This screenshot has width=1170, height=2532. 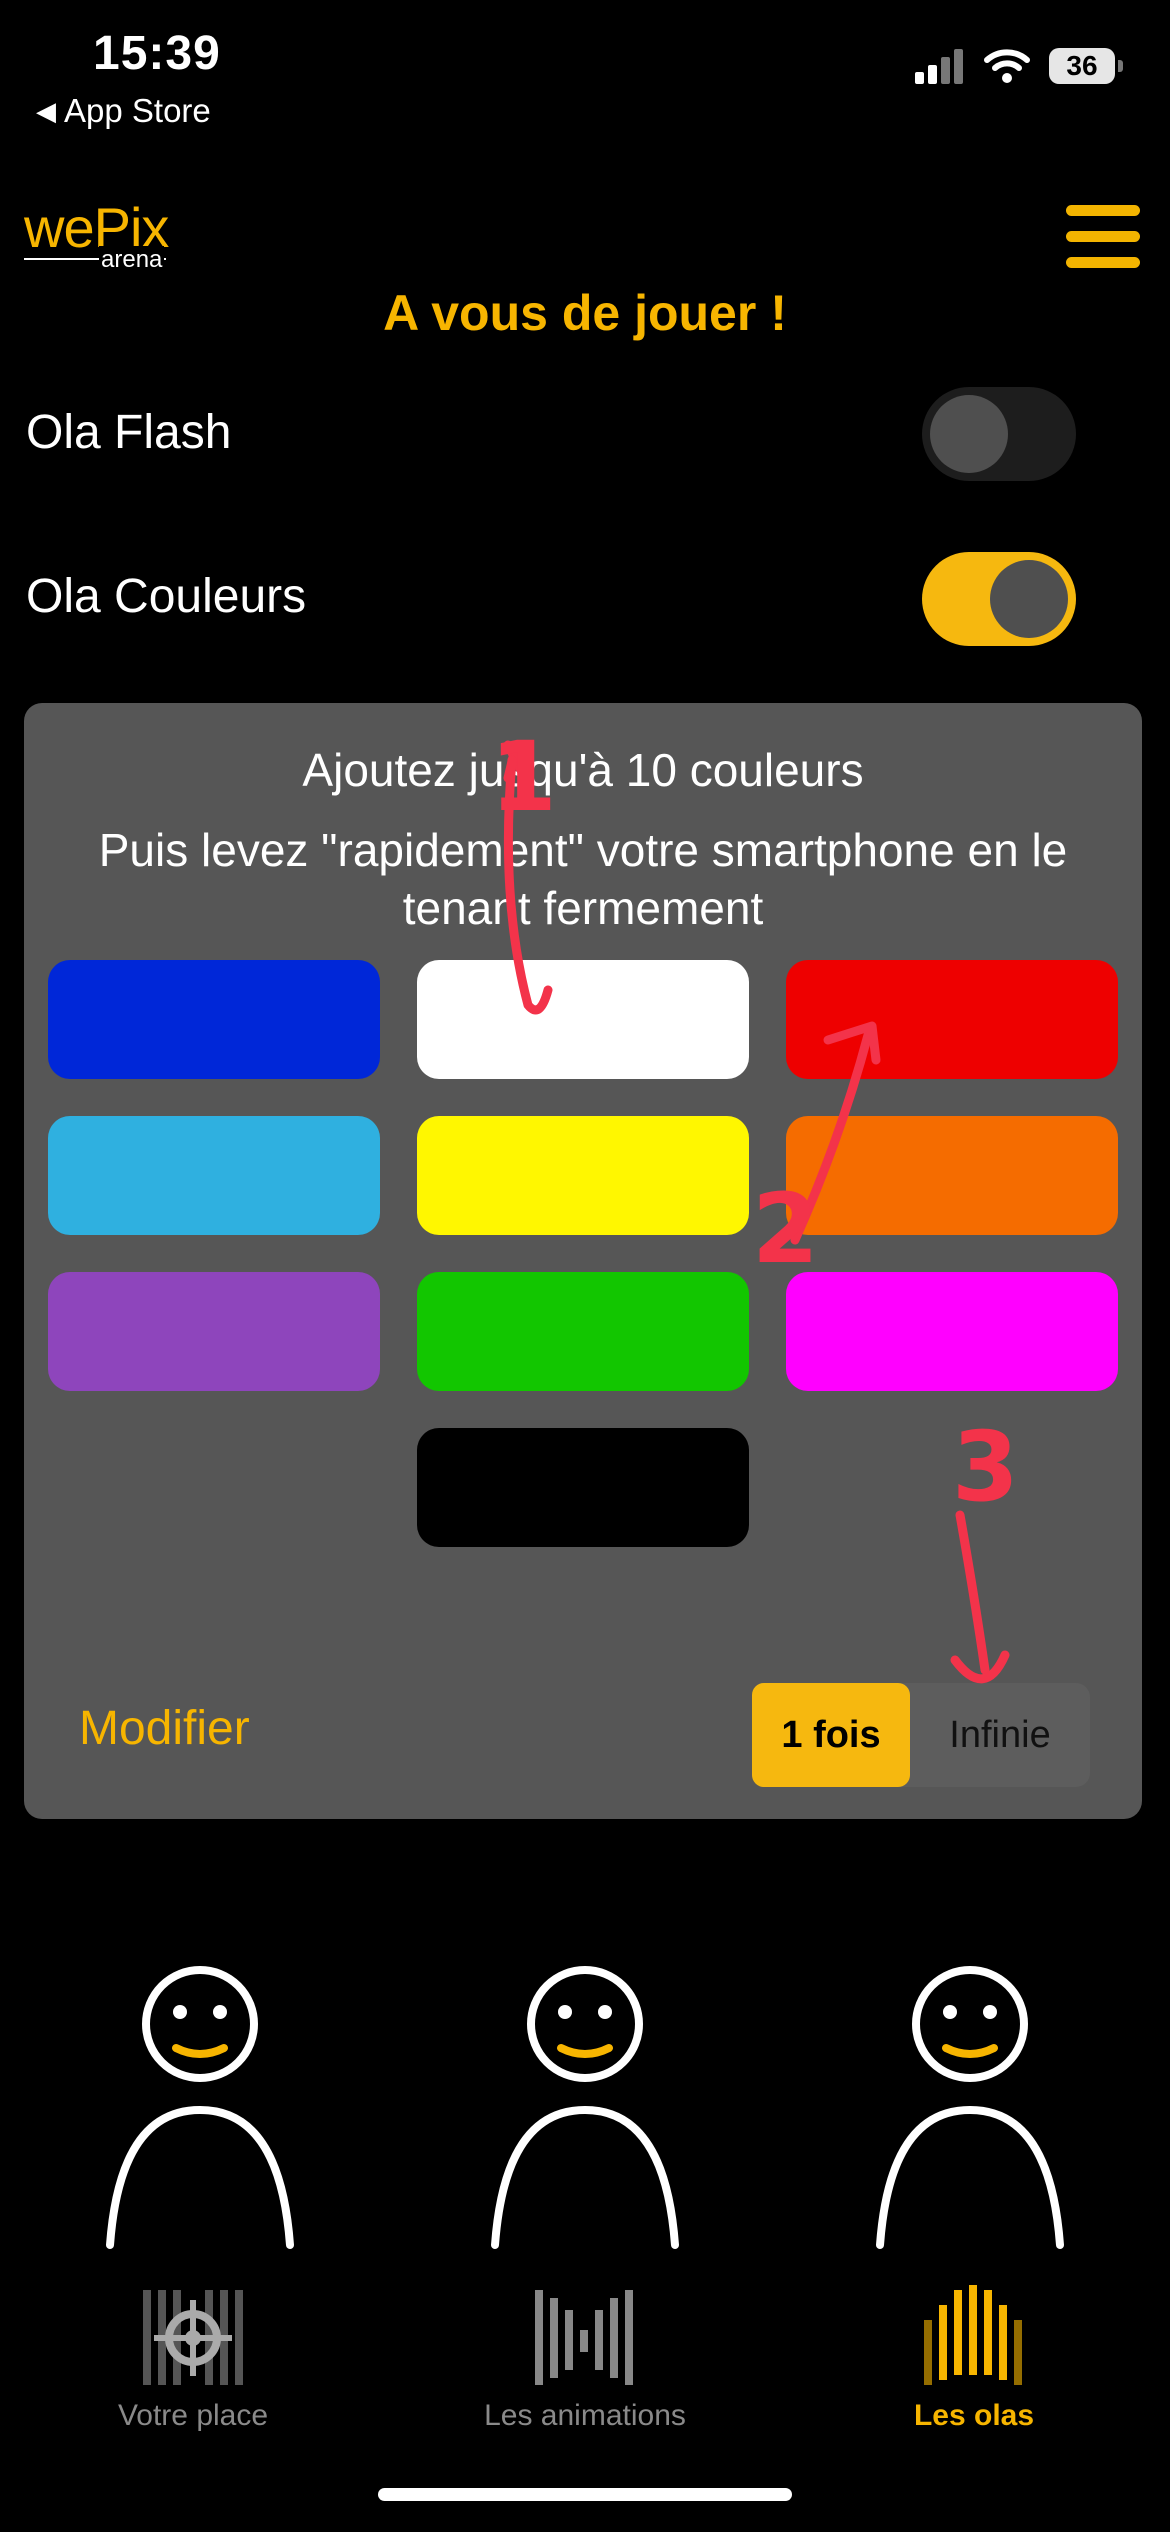 I want to click on ola-couleurs-toggle, so click(x=999, y=599).